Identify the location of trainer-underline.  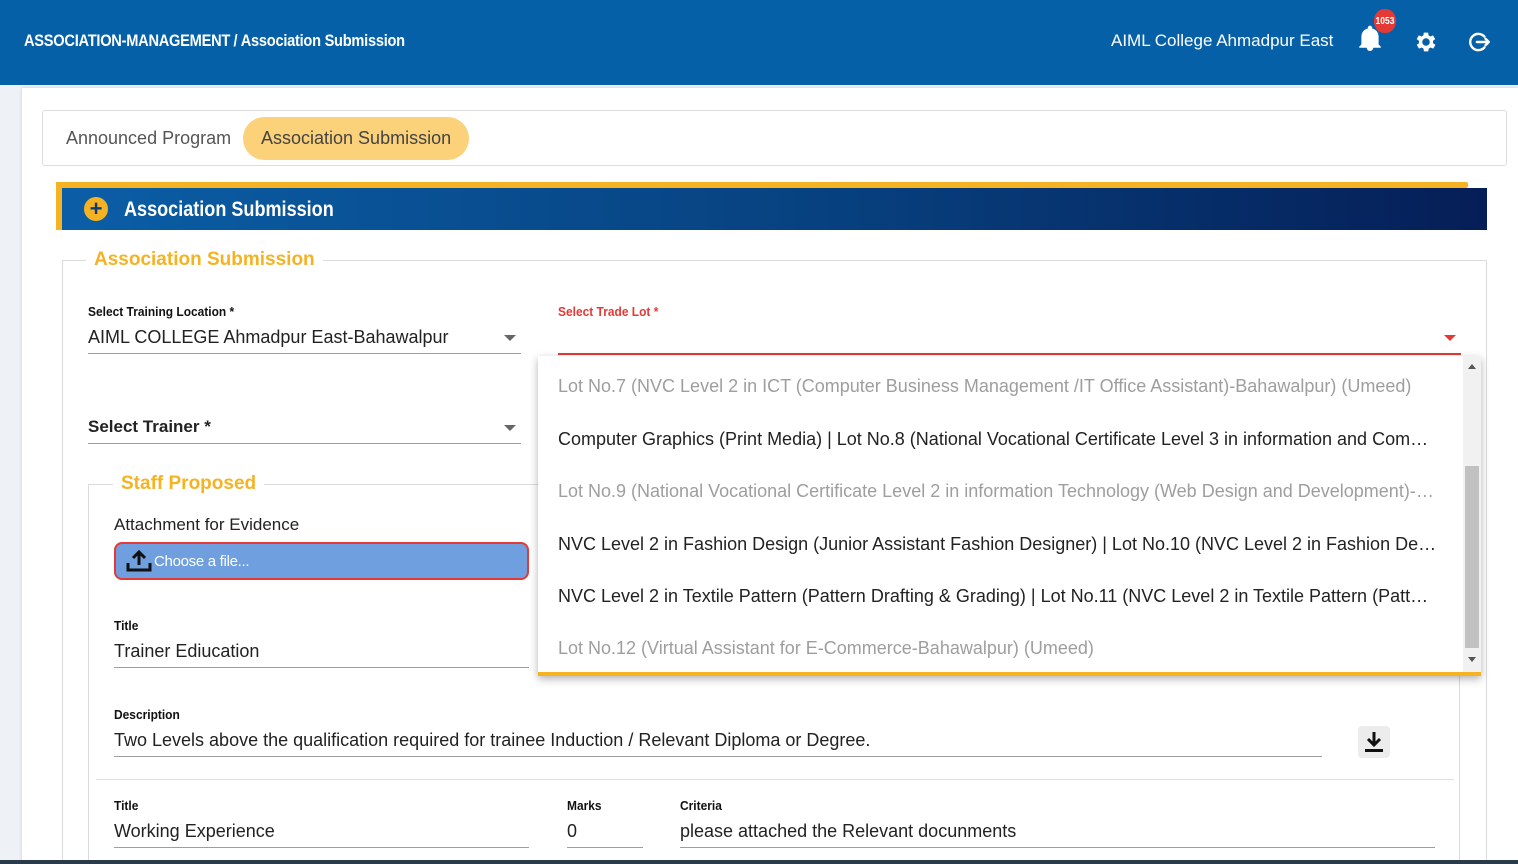
(304, 443).